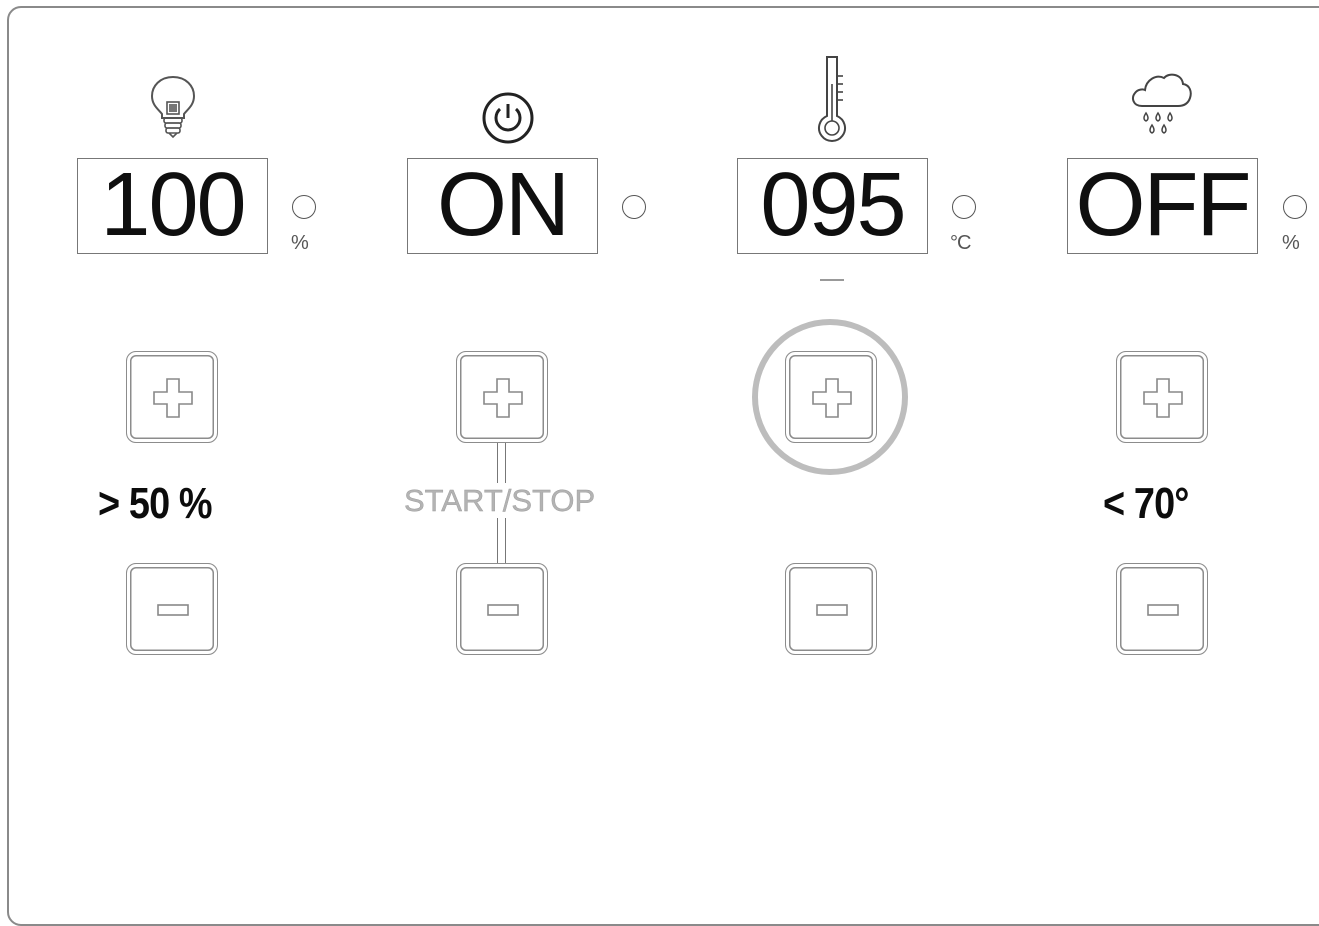 Image resolution: width=1319 pixels, height=926 pixels. I want to click on start-stop-label: START/STOP, so click(500, 500).